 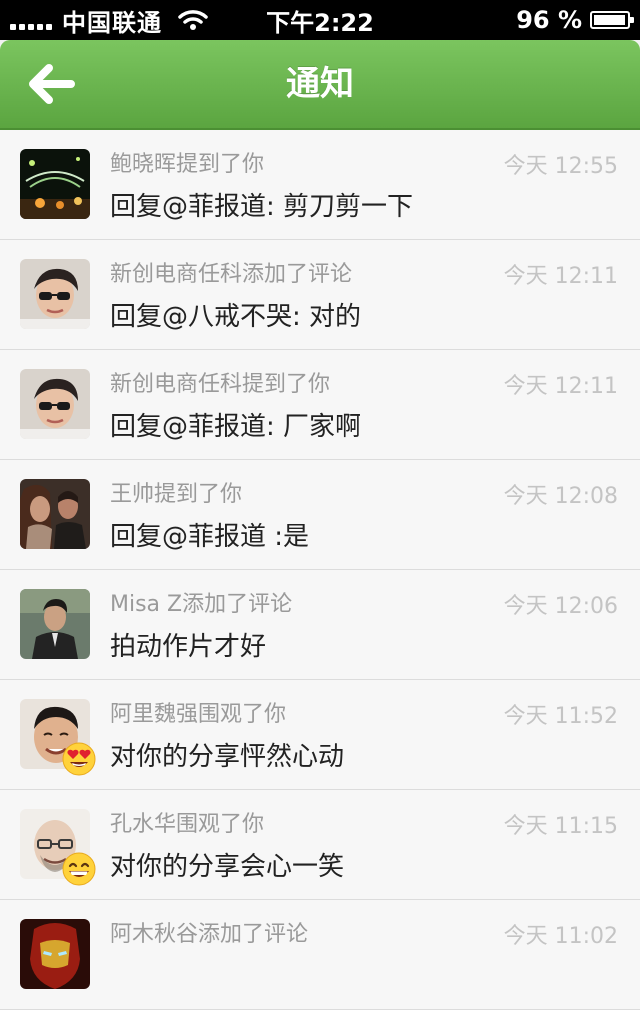 I want to click on iron-man-avatar, so click(x=55, y=954).